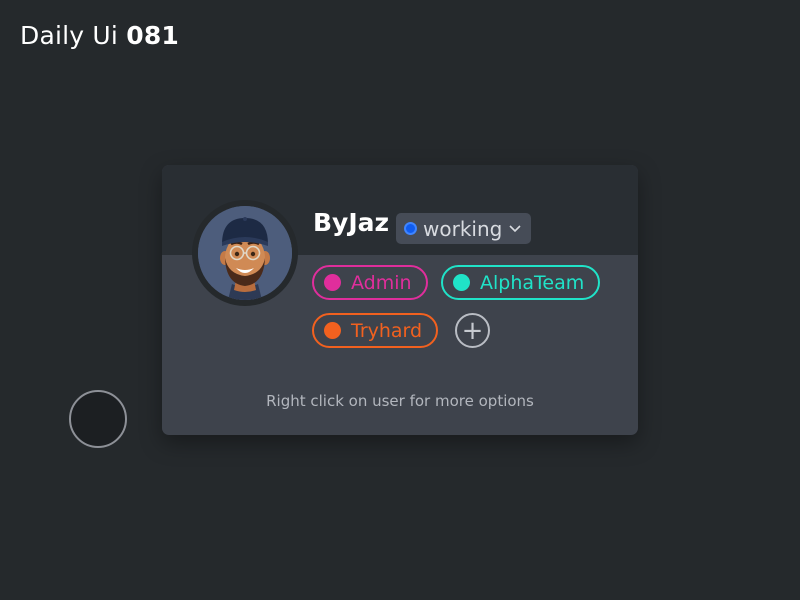 The width and height of the screenshot is (800, 600). I want to click on status-label: working, so click(463, 228).